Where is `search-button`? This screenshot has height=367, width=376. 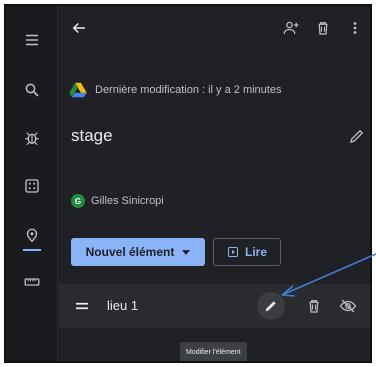
search-button is located at coordinates (32, 90).